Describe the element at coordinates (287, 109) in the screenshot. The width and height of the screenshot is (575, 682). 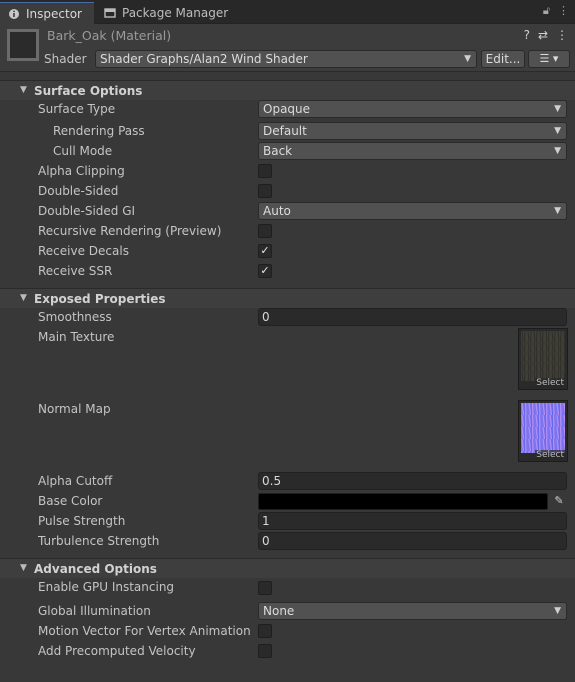
I see `surface-type-value: Opaque` at that location.